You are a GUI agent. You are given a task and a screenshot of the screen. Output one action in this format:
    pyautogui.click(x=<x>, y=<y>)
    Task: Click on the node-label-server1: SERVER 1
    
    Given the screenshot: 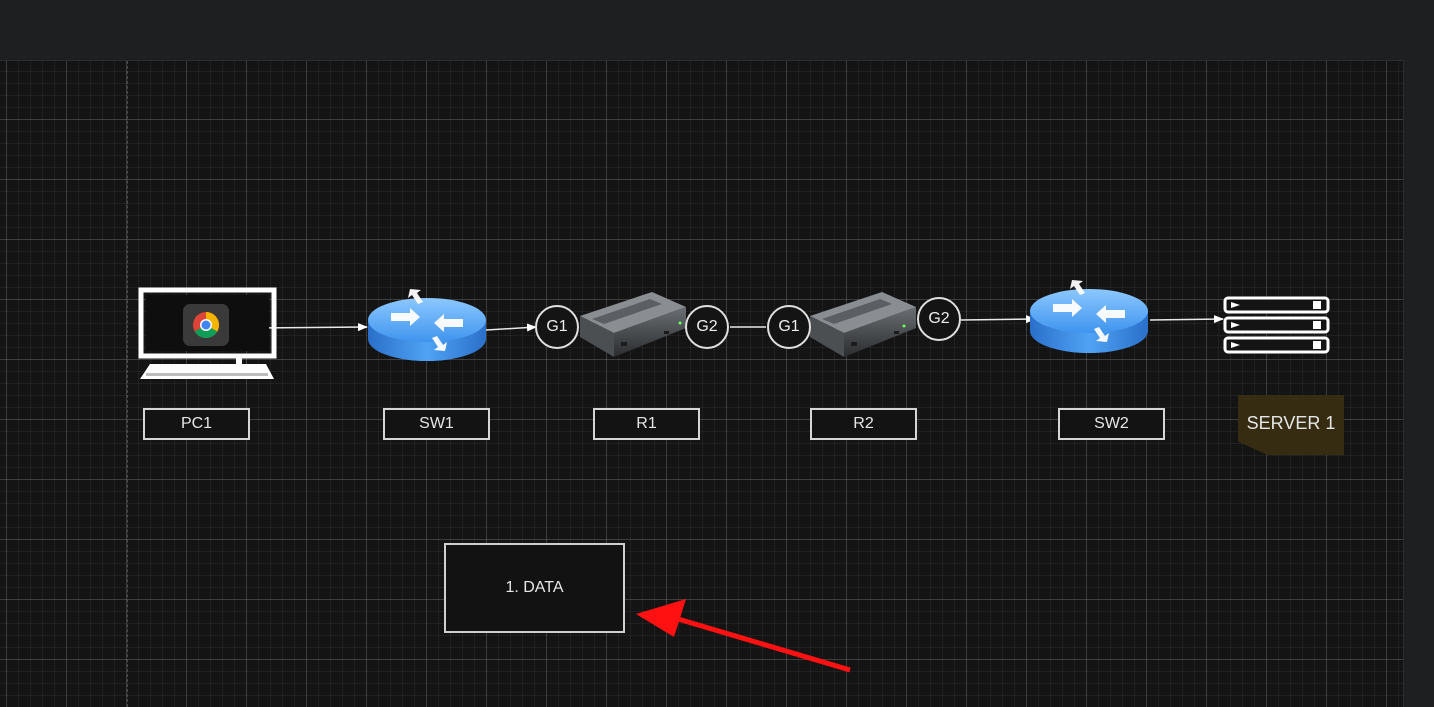 What is the action you would take?
    pyautogui.click(x=1291, y=425)
    